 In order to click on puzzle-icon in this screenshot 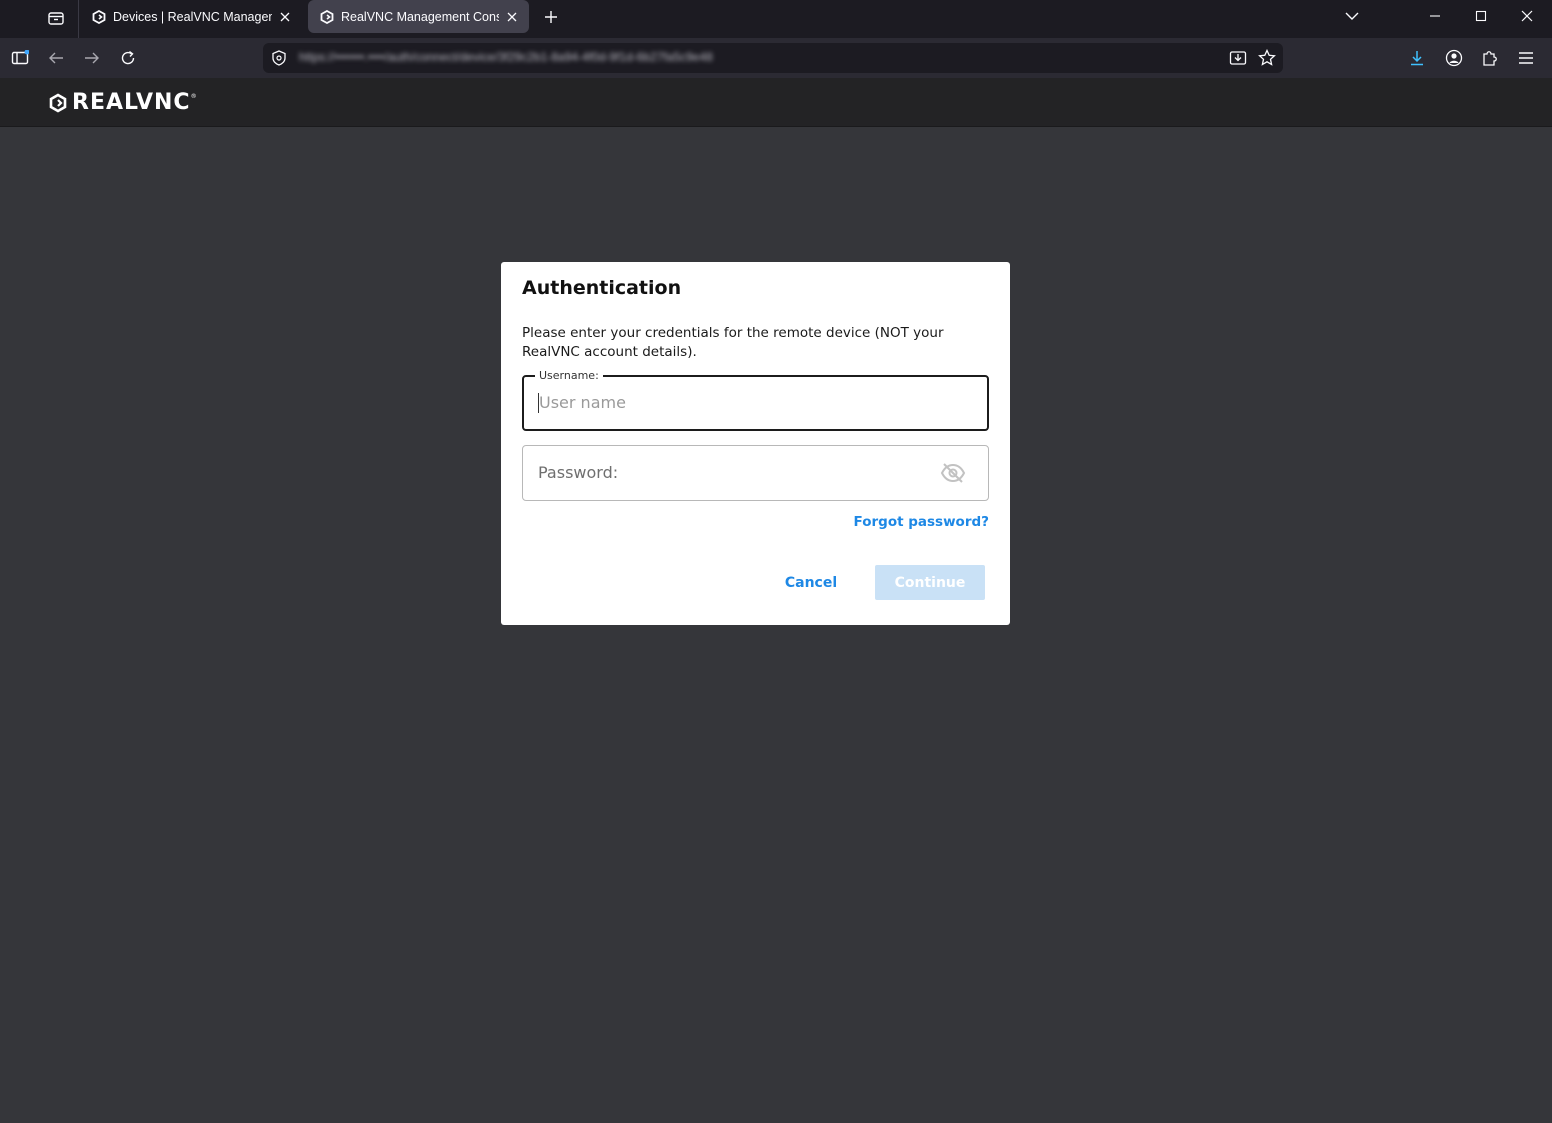, I will do `click(1490, 58)`.